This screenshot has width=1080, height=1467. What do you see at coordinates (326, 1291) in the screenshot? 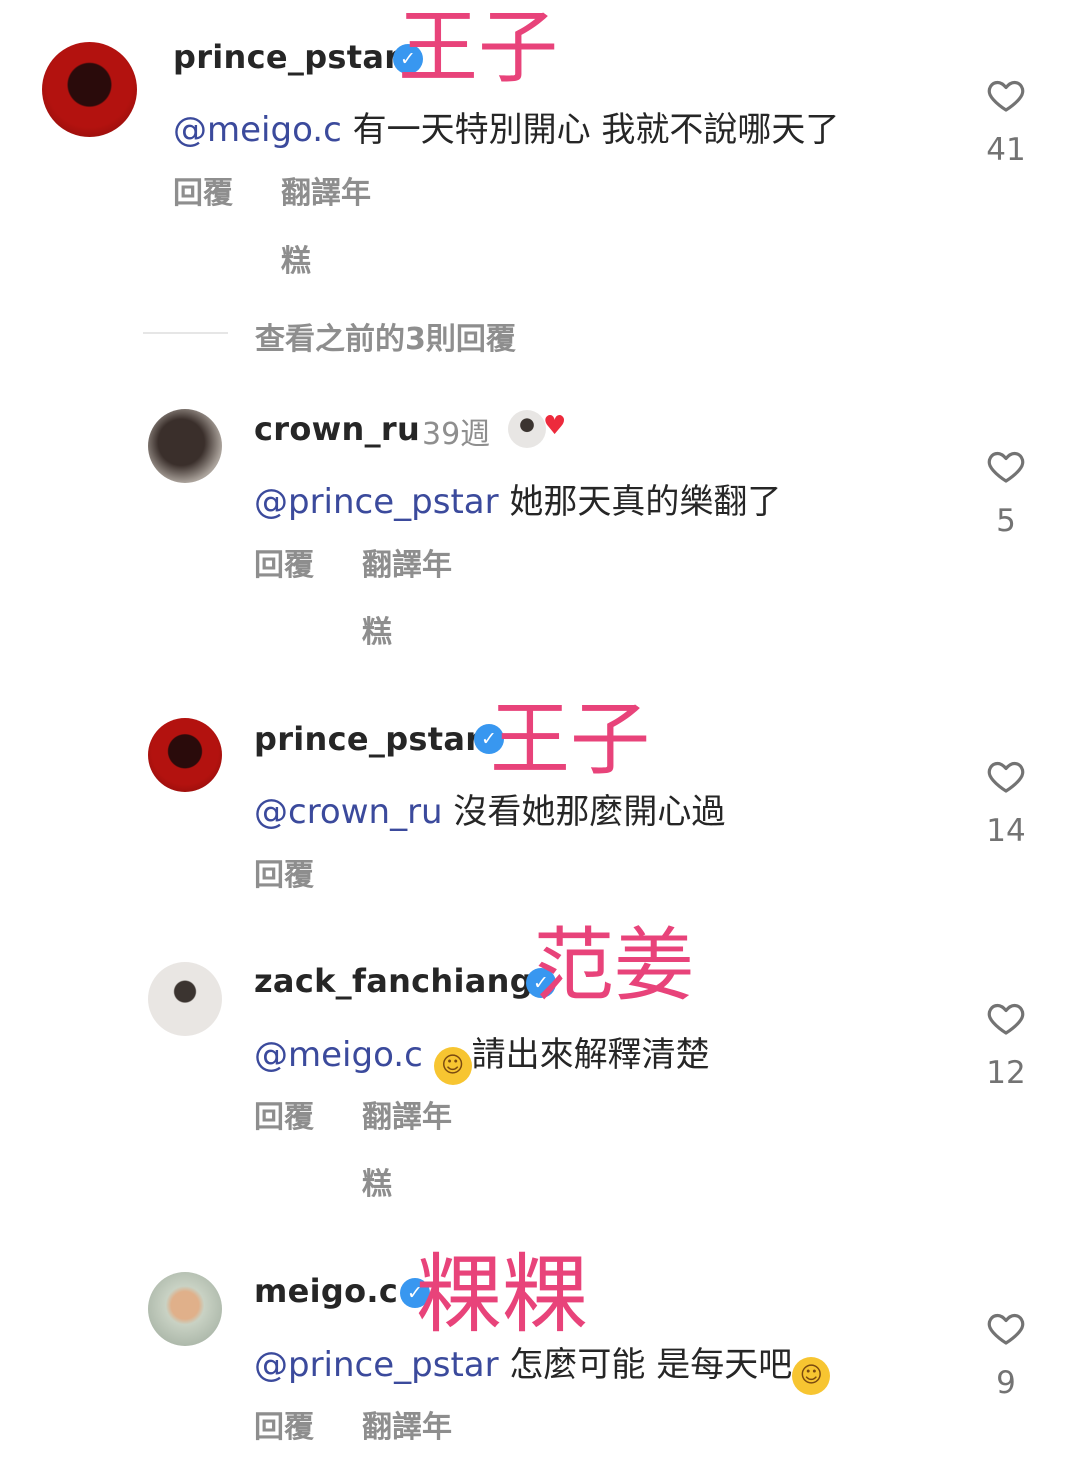
I see `username: meigo.c` at bounding box center [326, 1291].